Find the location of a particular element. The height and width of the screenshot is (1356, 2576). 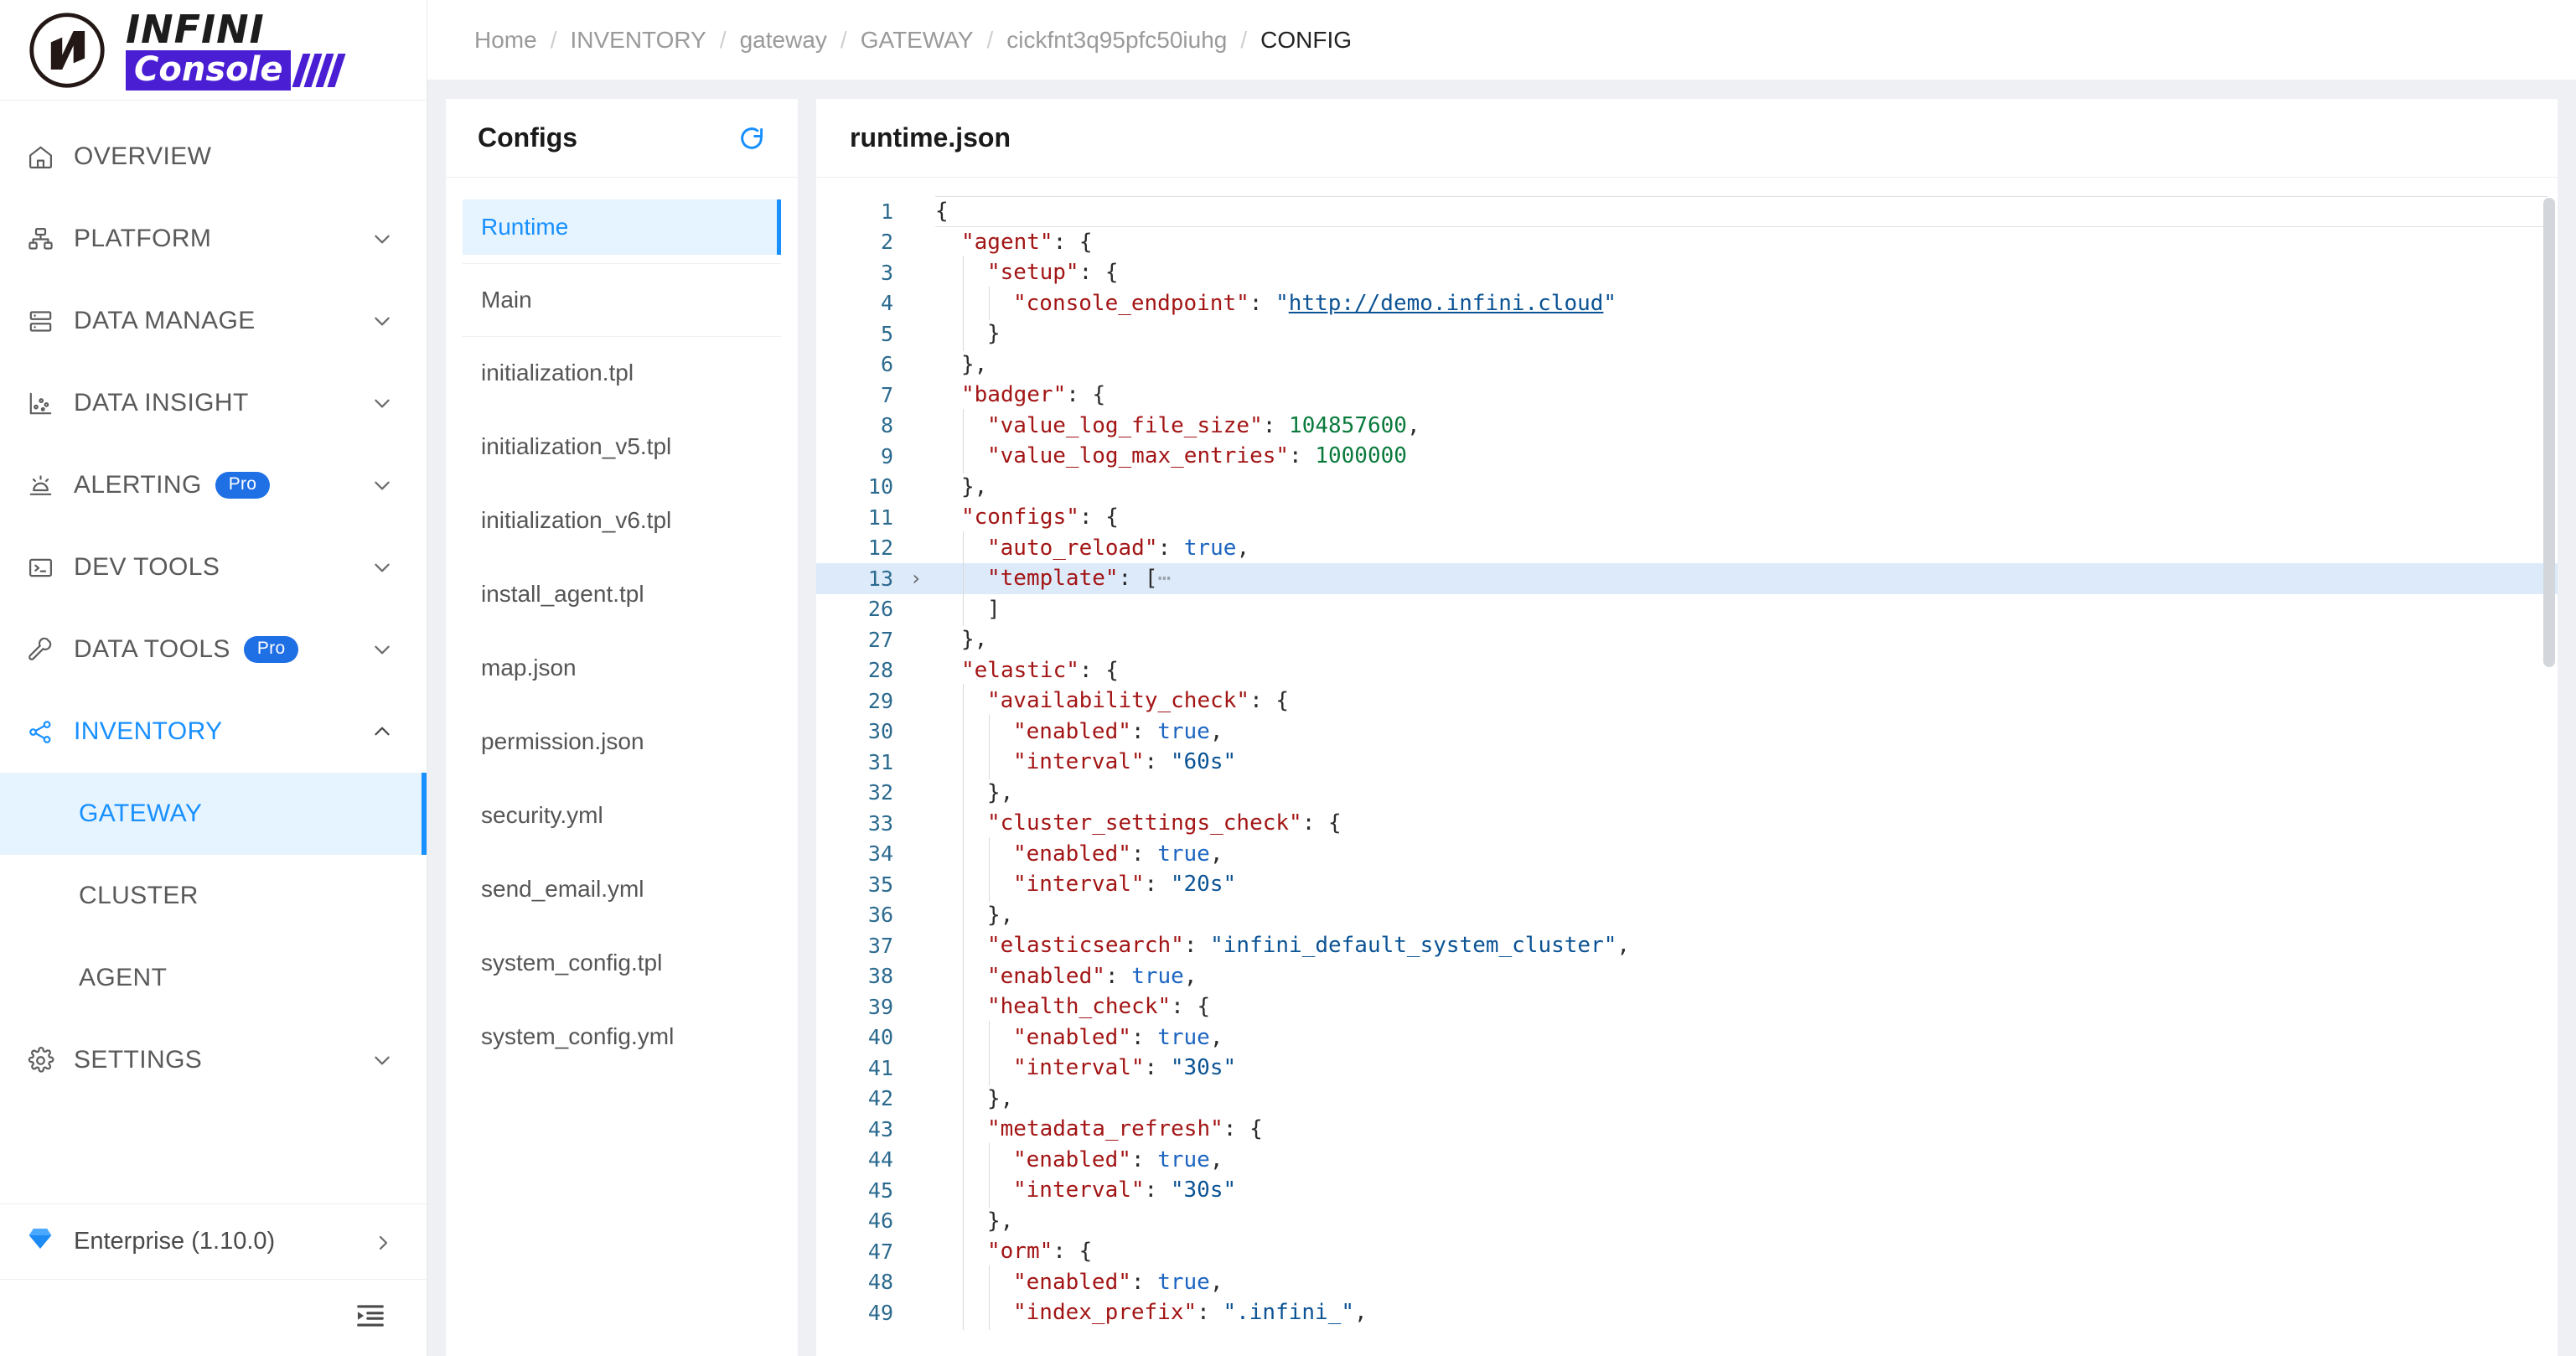

code-cell: "interval": "30s" is located at coordinates (1747, 1190).